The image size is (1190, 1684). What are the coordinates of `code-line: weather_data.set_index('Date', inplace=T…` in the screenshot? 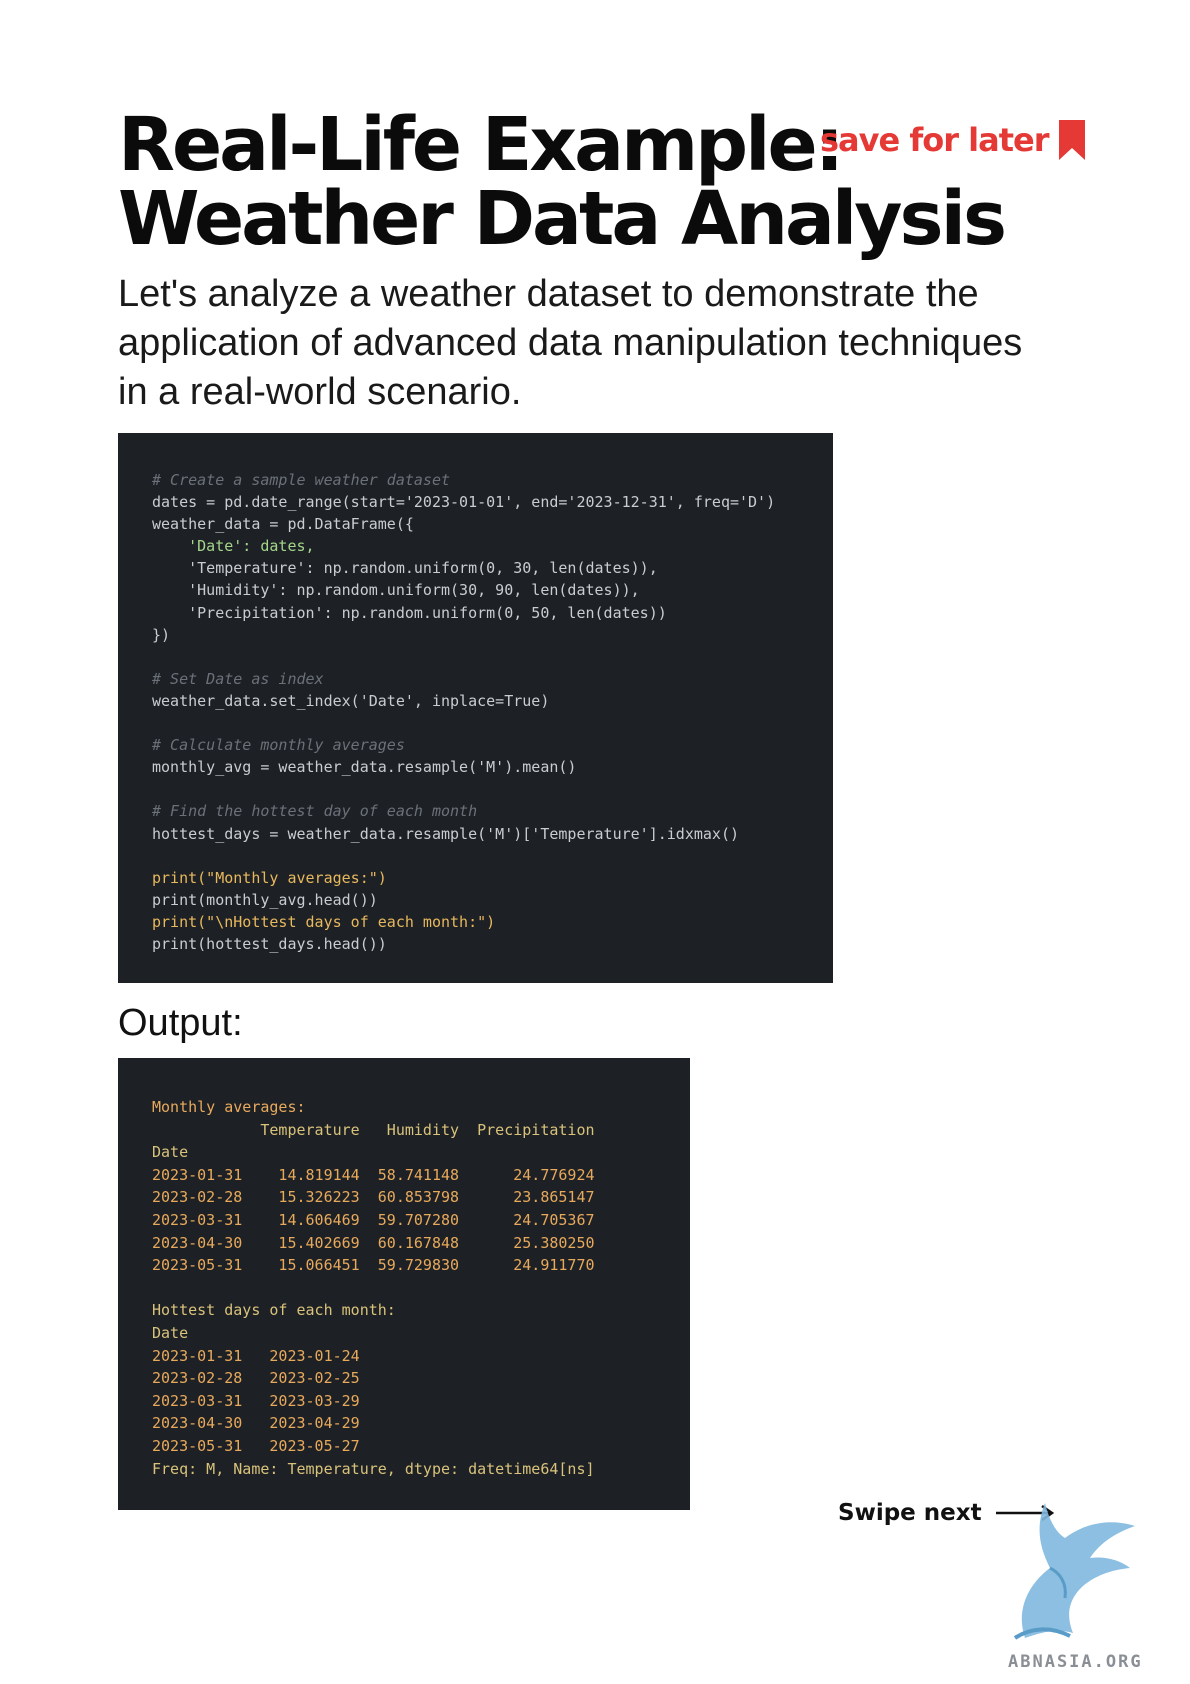 It's located at (351, 700).